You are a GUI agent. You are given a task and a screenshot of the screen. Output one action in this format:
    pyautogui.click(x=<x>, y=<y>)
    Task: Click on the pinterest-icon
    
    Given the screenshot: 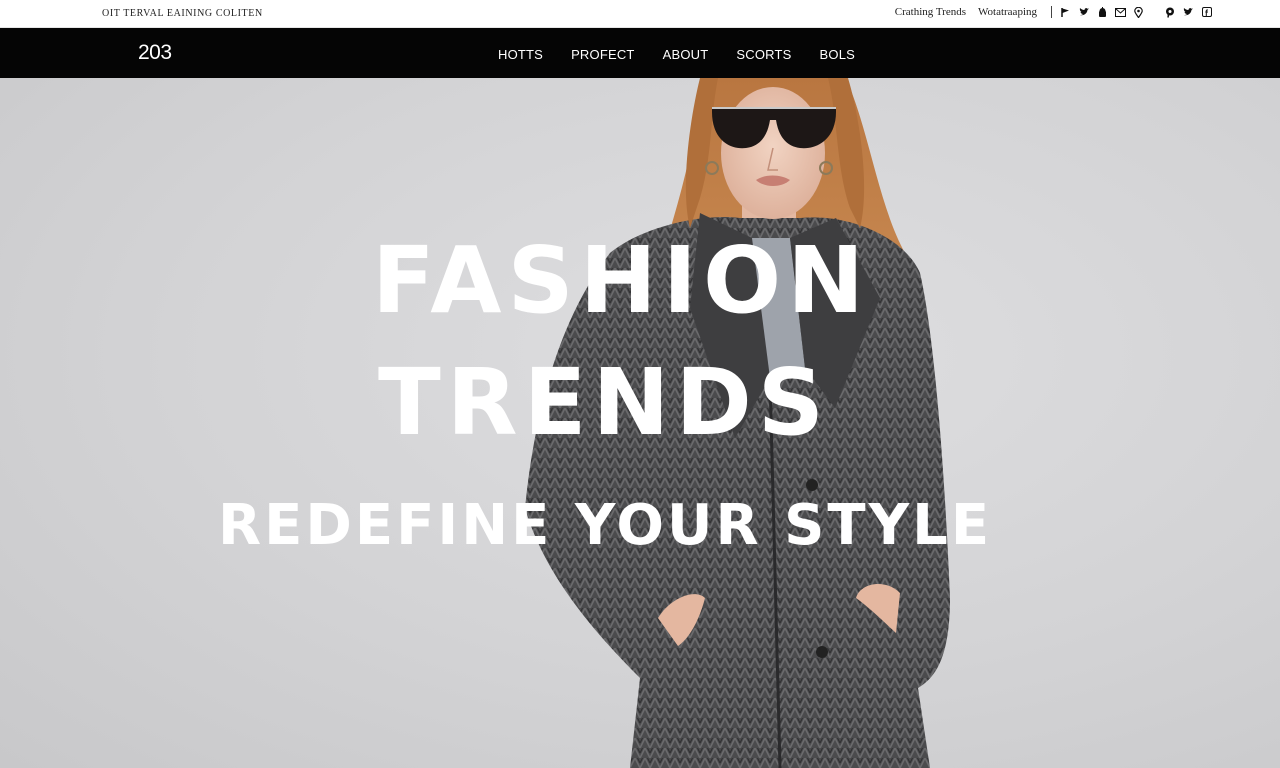 What is the action you would take?
    pyautogui.click(x=1170, y=12)
    